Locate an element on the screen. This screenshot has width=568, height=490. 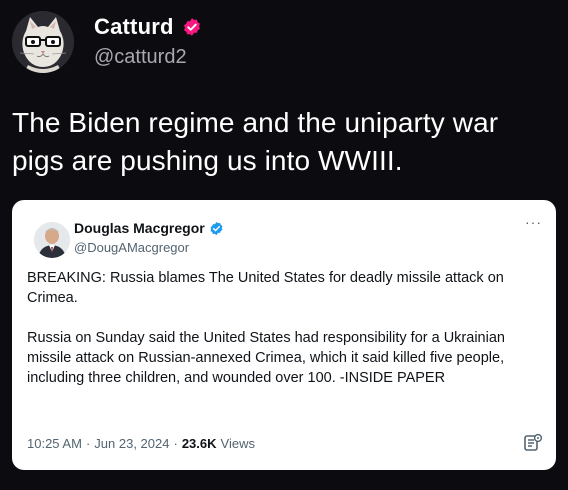
tweet-meta: 10:25 AM · Jun 23, 2024 · 23.6K Views is located at coordinates (141, 443).